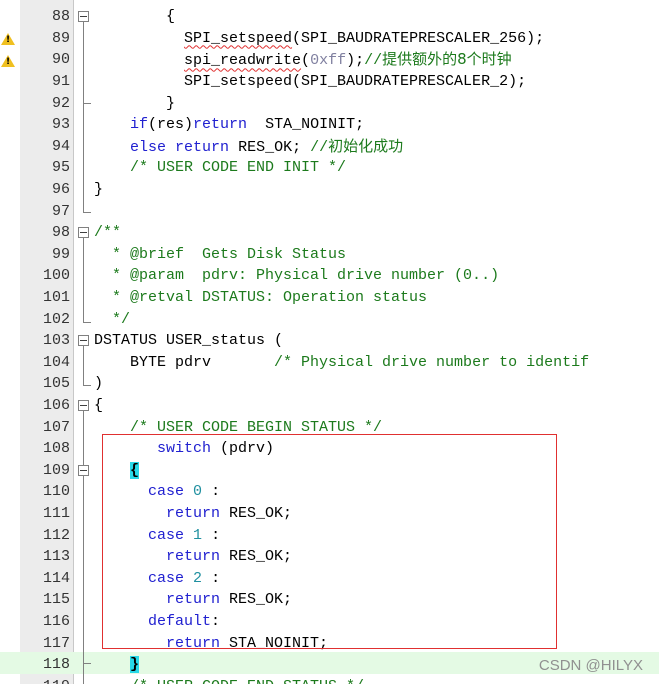 Image resolution: width=659 pixels, height=684 pixels. What do you see at coordinates (60, 103) in the screenshot?
I see `line-number: 92` at bounding box center [60, 103].